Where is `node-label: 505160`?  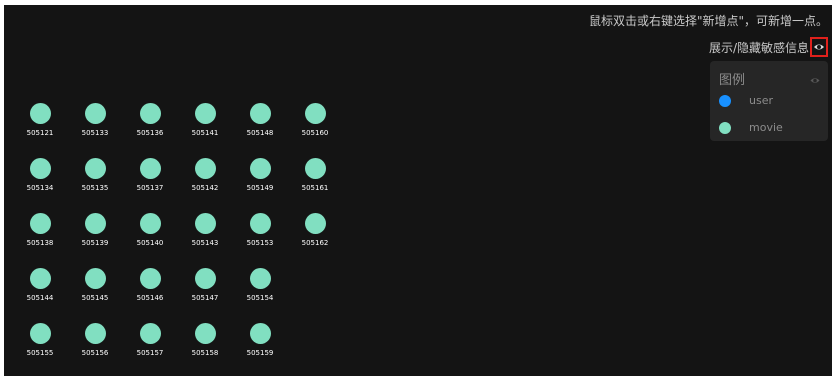 node-label: 505160 is located at coordinates (315, 133).